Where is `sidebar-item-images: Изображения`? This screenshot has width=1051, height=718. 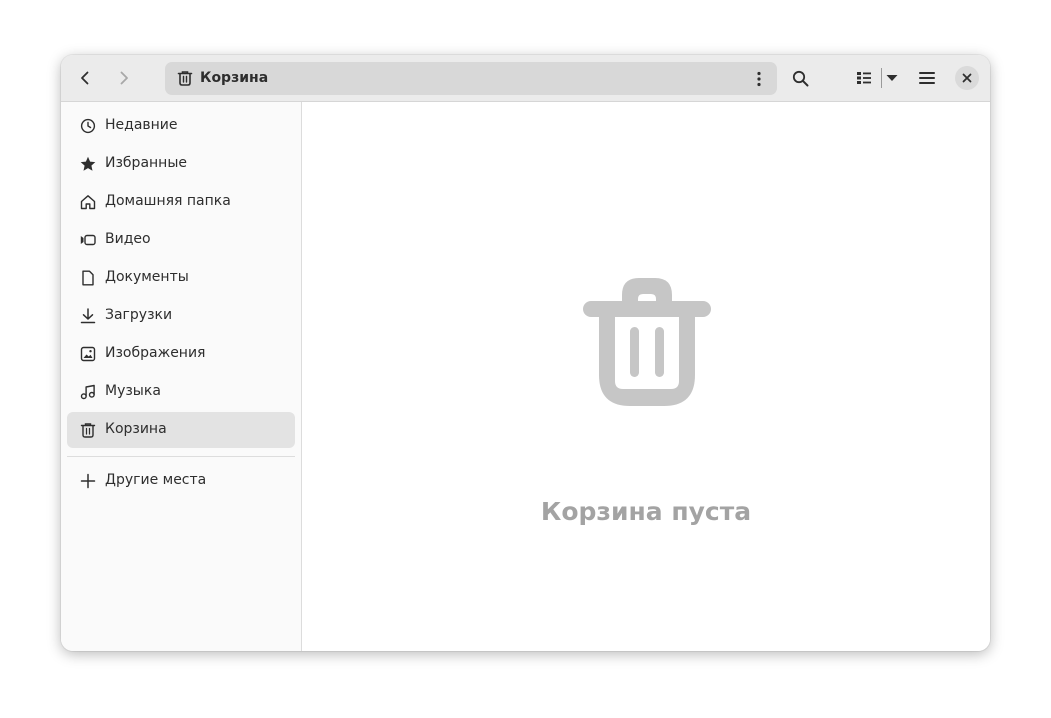 sidebar-item-images: Изображения is located at coordinates (181, 354).